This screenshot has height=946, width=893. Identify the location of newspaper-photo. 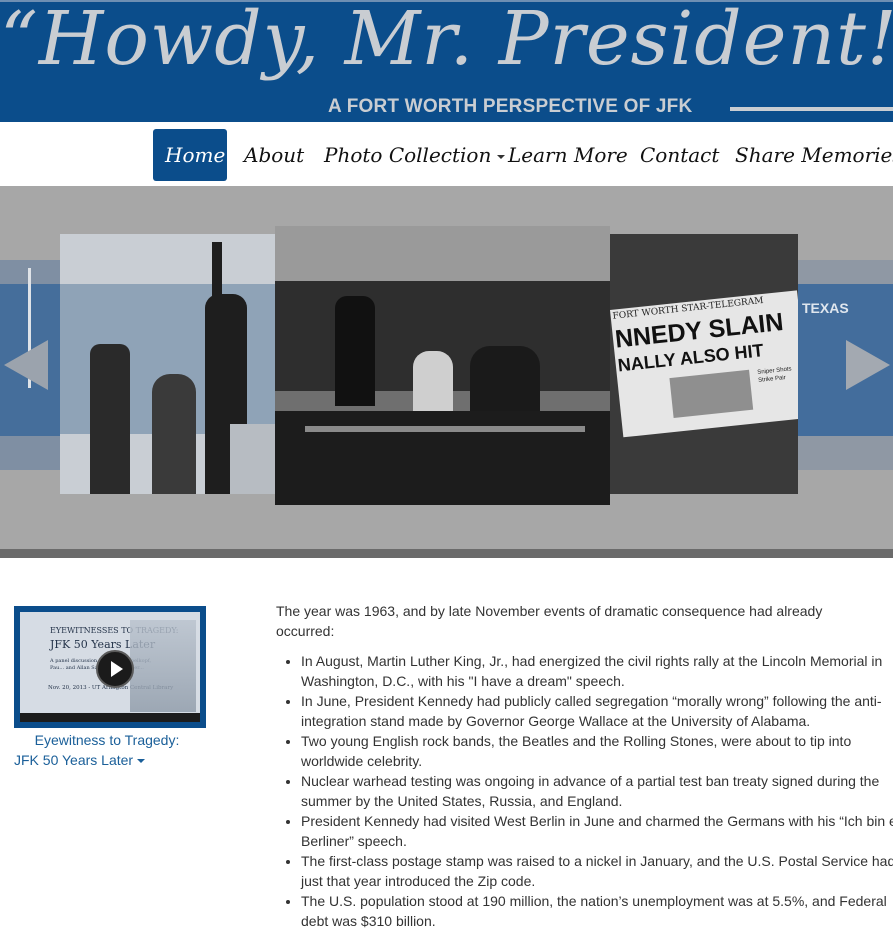
(711, 393).